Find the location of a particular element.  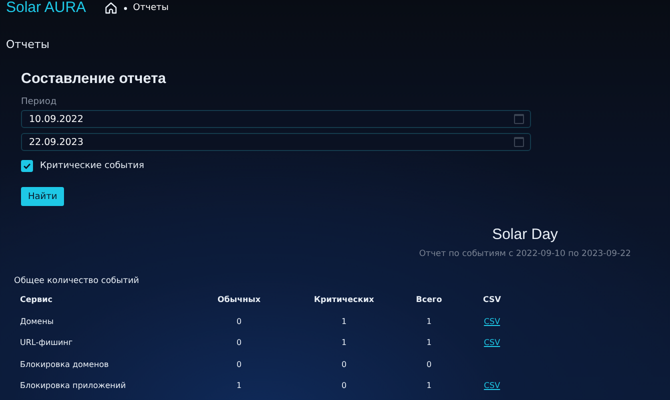

search-button: Найти is located at coordinates (42, 196).